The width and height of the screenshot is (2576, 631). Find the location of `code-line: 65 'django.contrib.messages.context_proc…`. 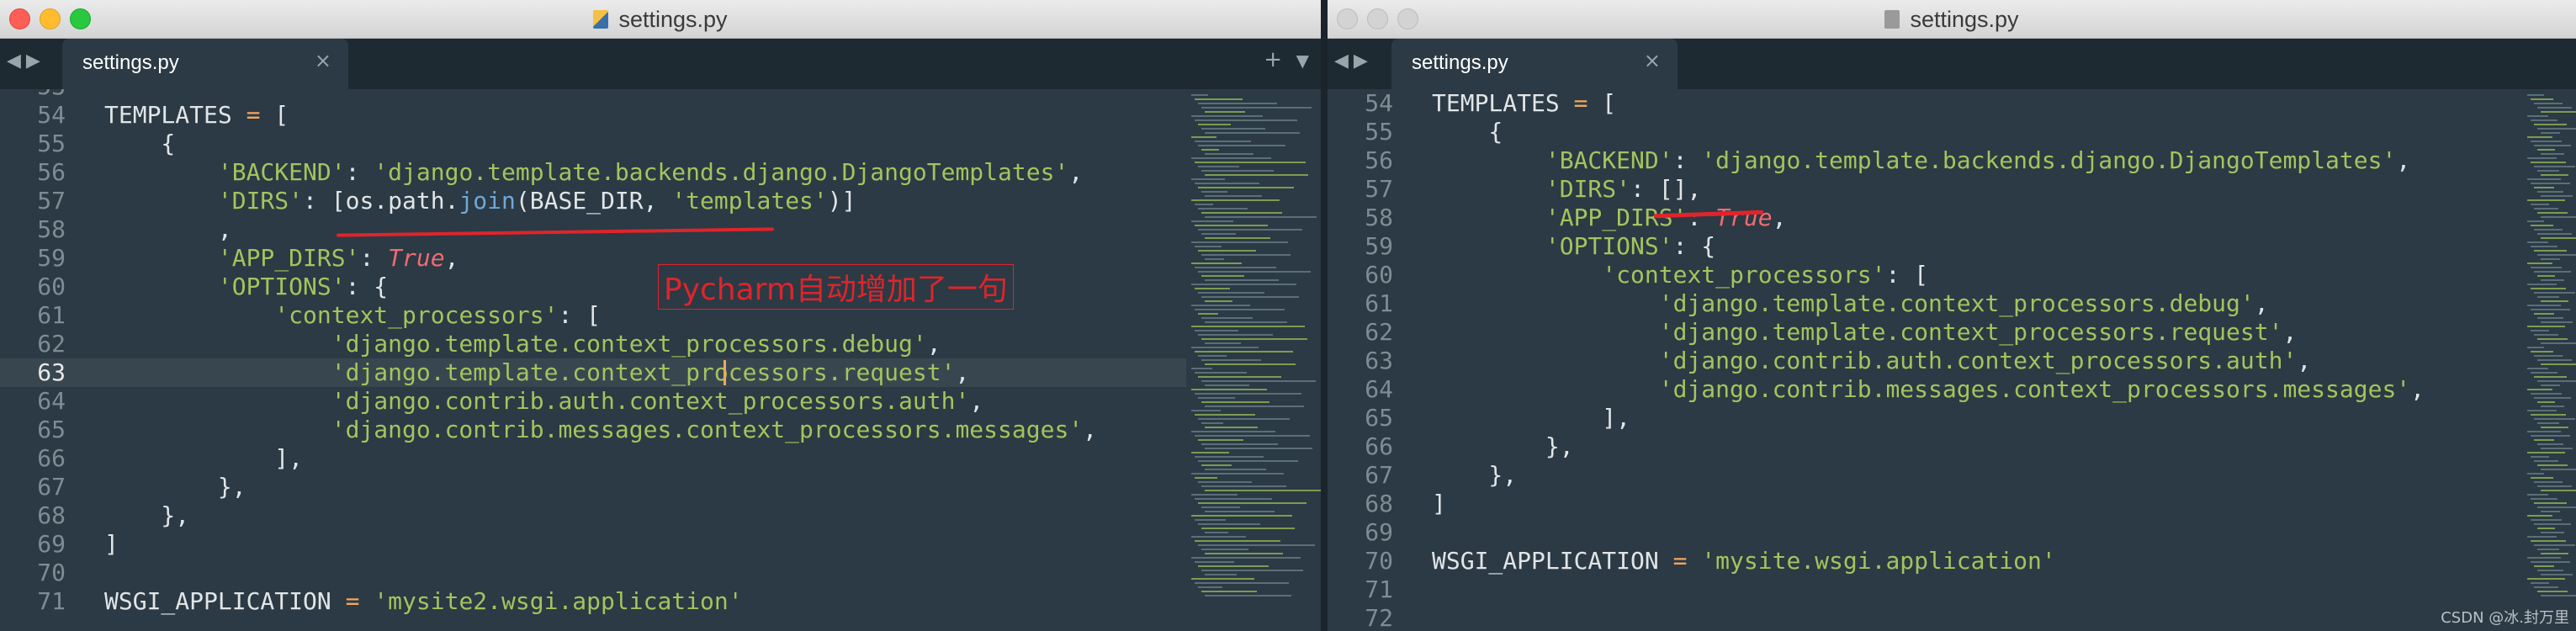

code-line: 65 'django.contrib.messages.context_proc… is located at coordinates (593, 430).